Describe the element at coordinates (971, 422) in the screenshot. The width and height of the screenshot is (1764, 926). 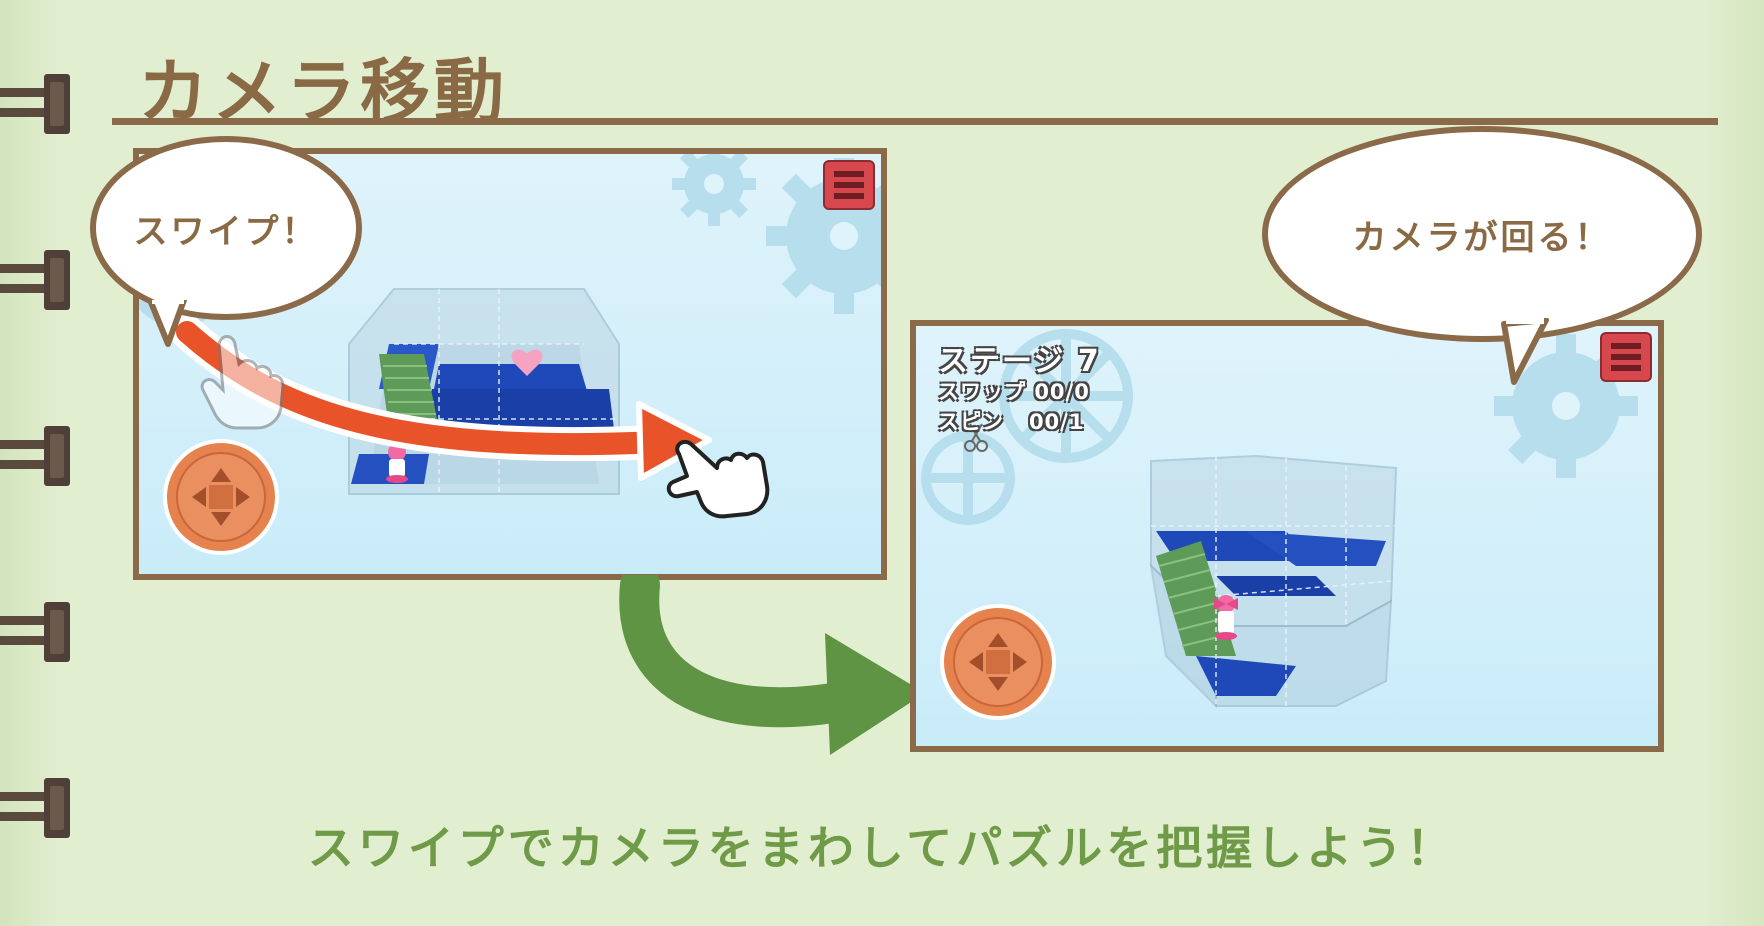
I see `hud-spin-label: スピン` at that location.